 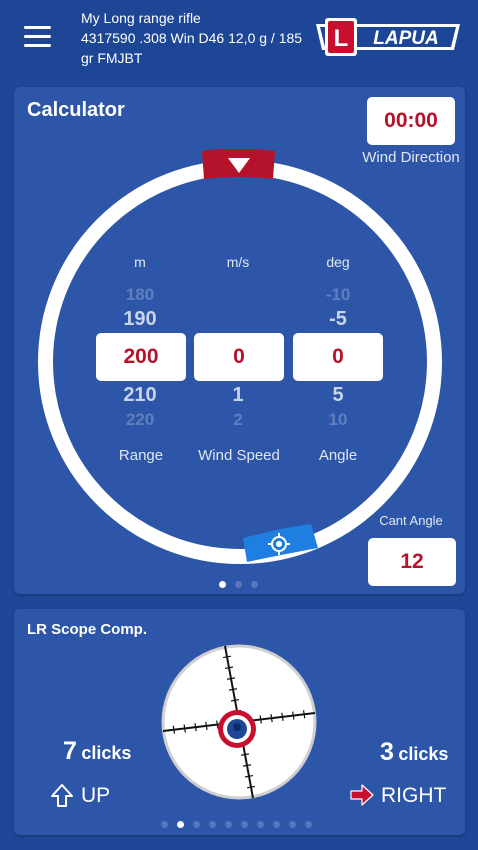 What do you see at coordinates (37, 37) in the screenshot?
I see `hamburger-menu-icon` at bounding box center [37, 37].